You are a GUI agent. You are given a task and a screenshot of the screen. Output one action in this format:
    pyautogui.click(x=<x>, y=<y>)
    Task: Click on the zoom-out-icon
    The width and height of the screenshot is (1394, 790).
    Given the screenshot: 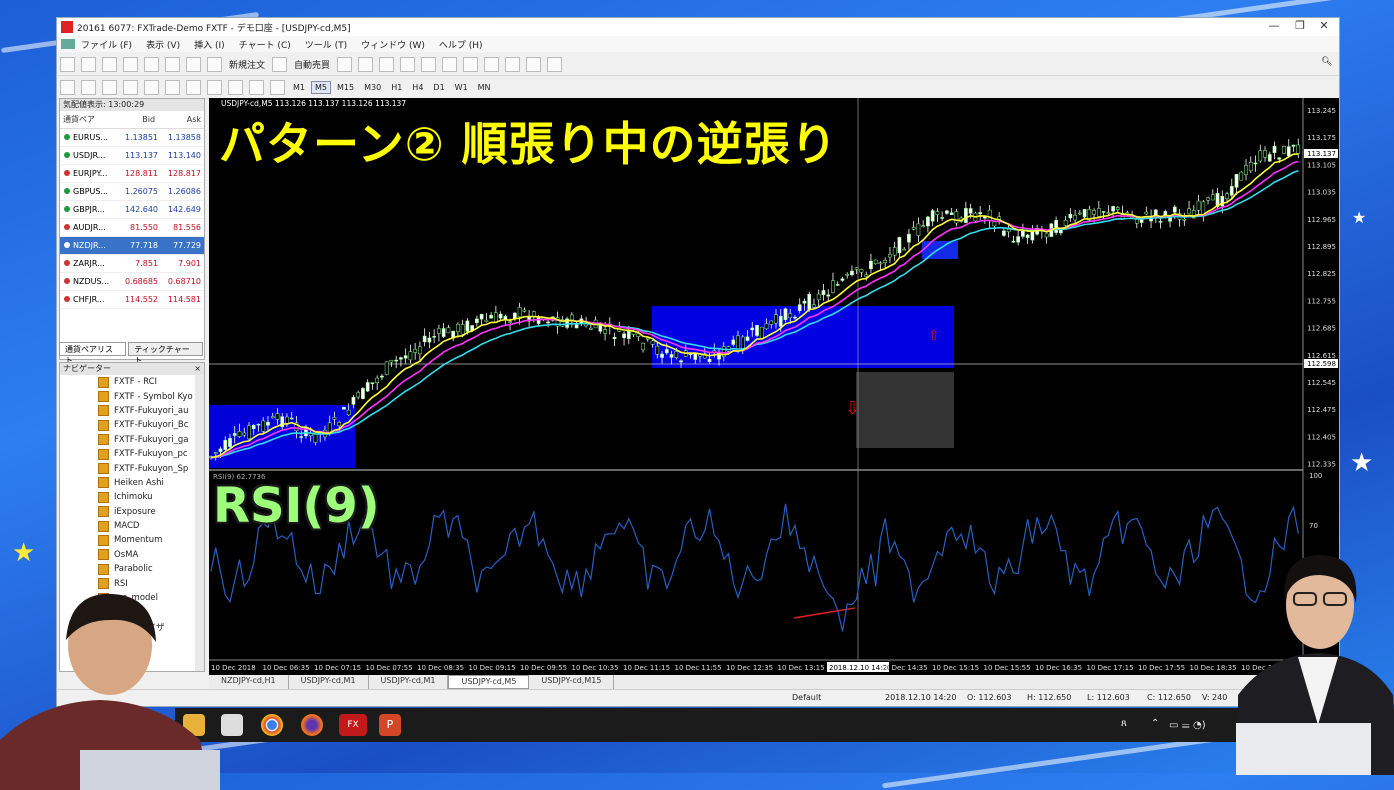 What is the action you would take?
    pyautogui.click(x=429, y=64)
    